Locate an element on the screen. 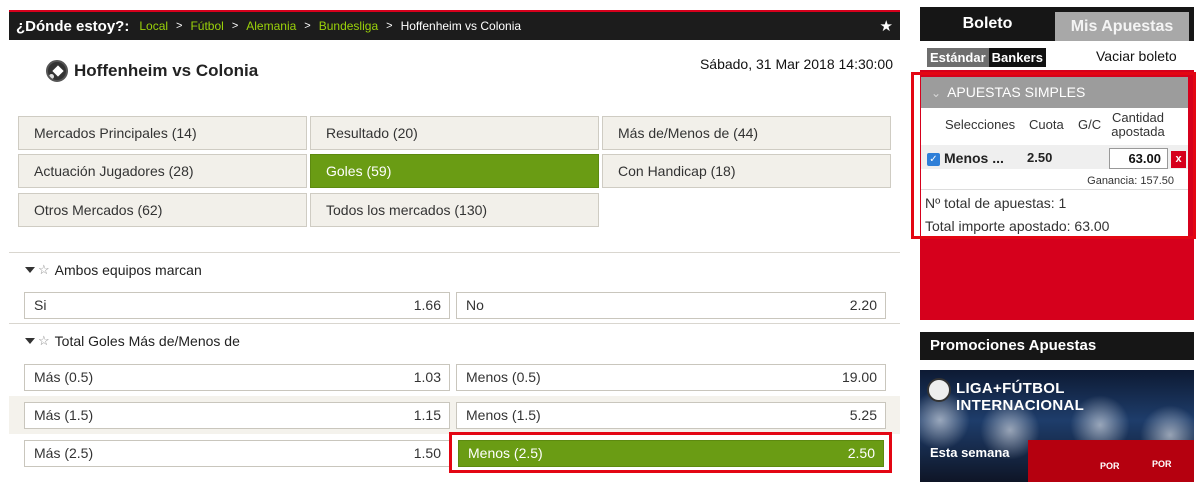  odds-button-si: Si 1.66 is located at coordinates (237, 305).